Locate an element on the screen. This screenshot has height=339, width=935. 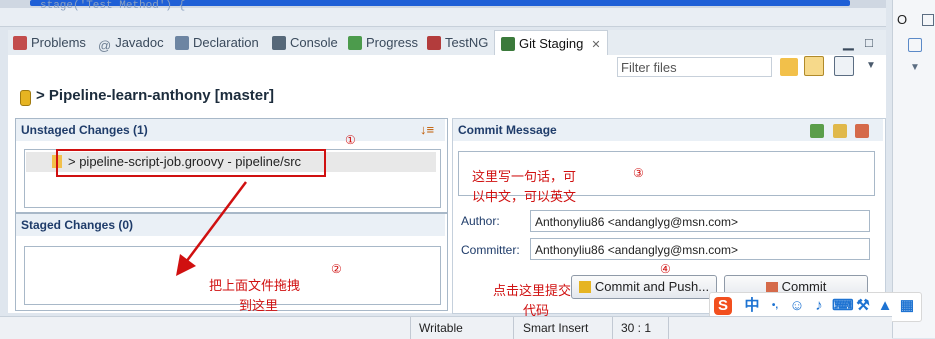
sogou-logo-icon: S is located at coordinates (723, 306).